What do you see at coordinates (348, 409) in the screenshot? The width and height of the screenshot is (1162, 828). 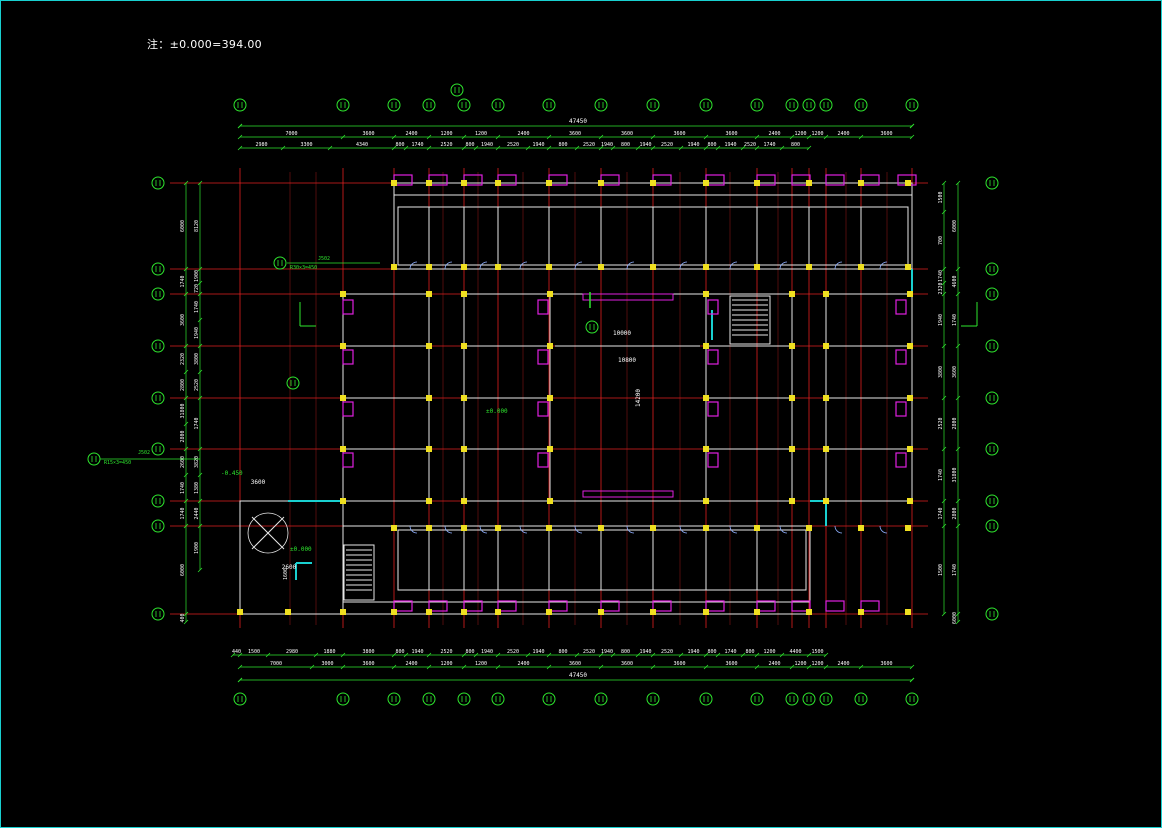 I see `west-window` at bounding box center [348, 409].